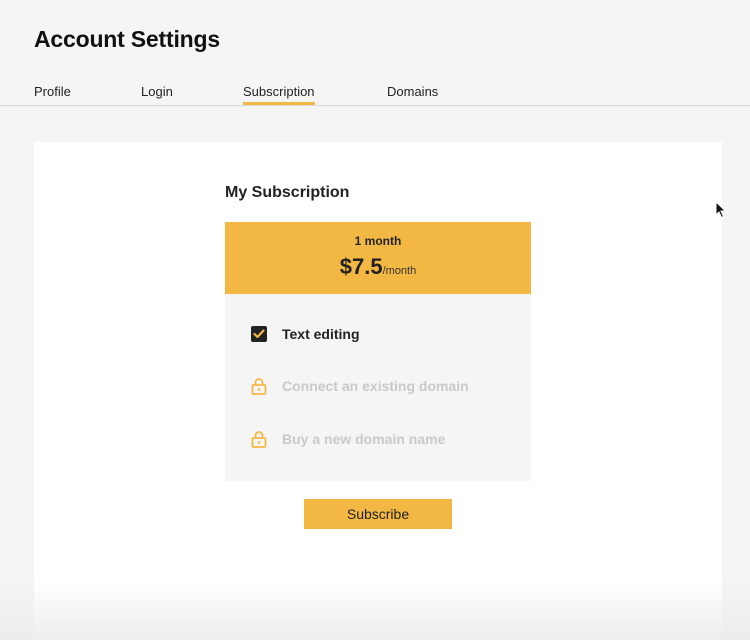  Describe the element at coordinates (721, 209) in the screenshot. I see `mouse-cursor-icon` at that location.